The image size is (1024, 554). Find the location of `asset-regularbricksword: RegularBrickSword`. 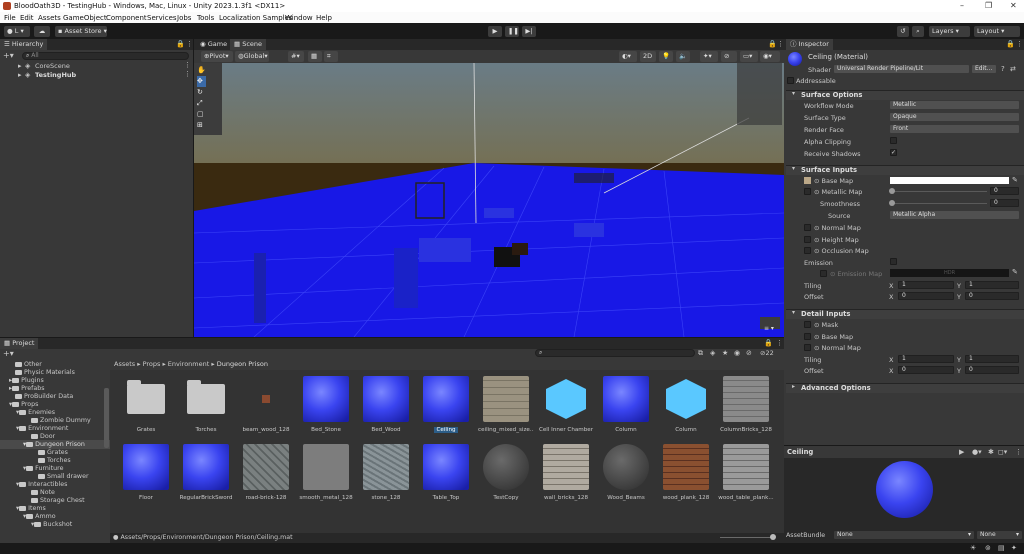

asset-regularbricksword: RegularBrickSword is located at coordinates (206, 472).